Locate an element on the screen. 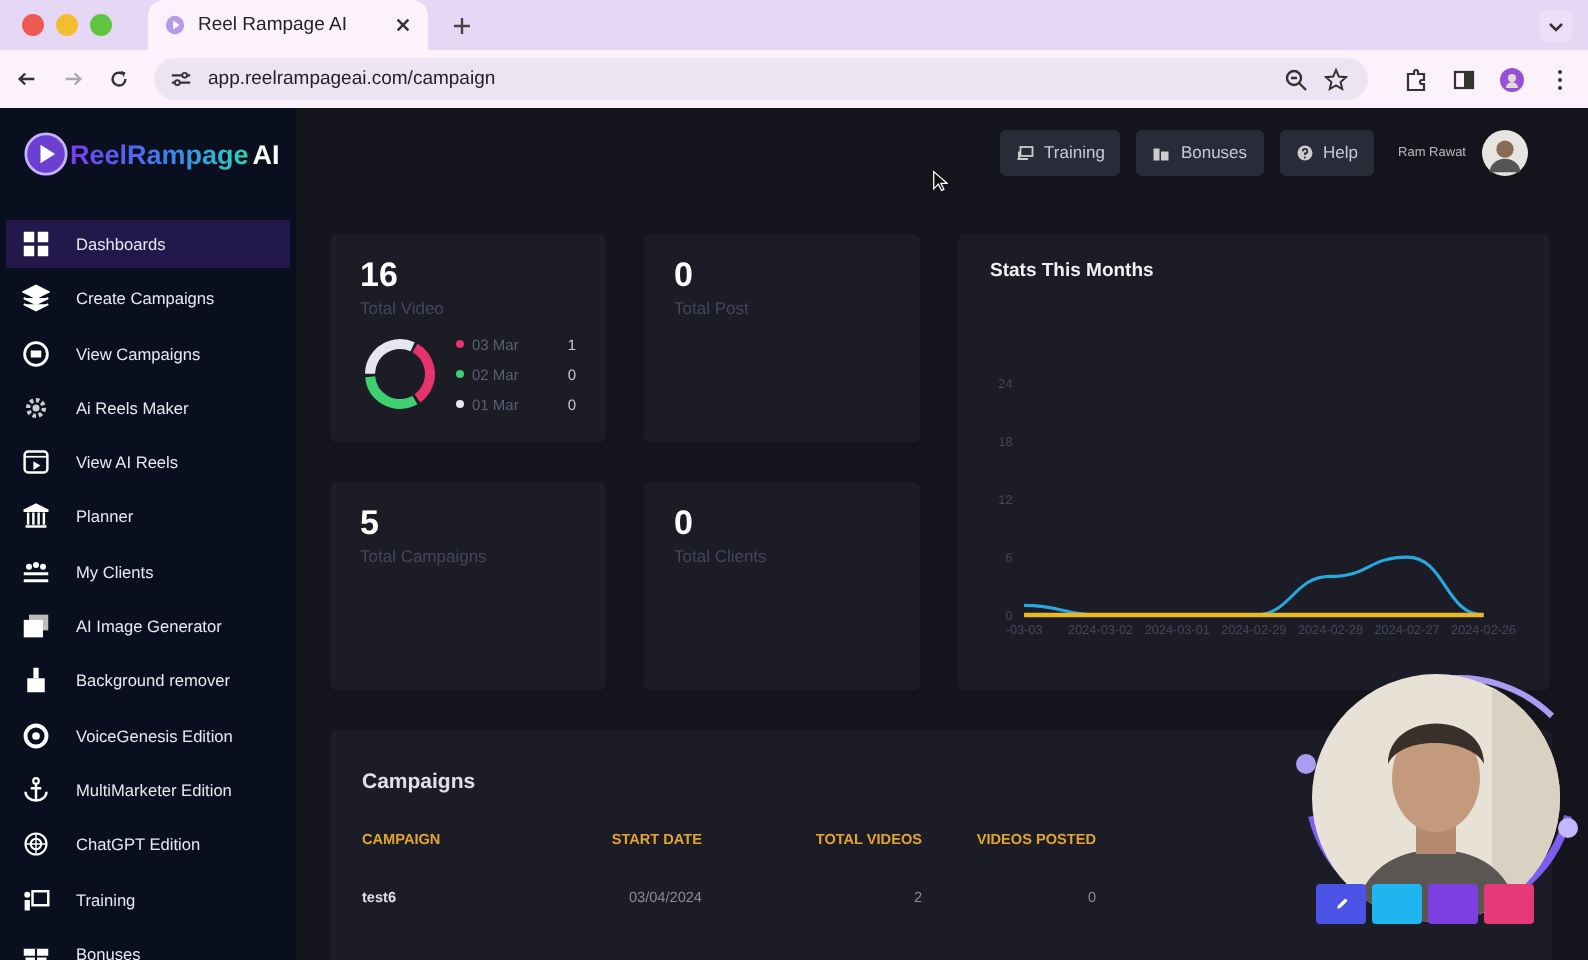 The image size is (1588, 960). close-window-button is located at coordinates (33, 25).